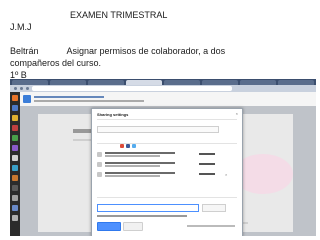 The width and height of the screenshot is (320, 240). I want to click on notify-option-placeholder, so click(142, 216).